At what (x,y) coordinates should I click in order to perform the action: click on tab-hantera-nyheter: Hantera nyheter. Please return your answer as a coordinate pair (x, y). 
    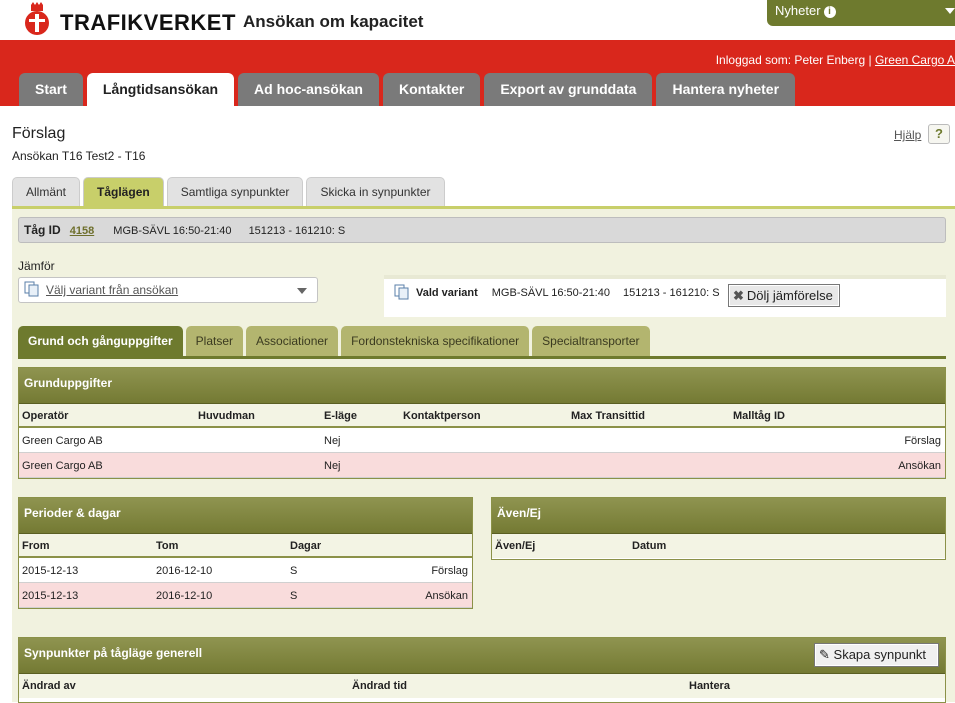
    Looking at the image, I should click on (726, 89).